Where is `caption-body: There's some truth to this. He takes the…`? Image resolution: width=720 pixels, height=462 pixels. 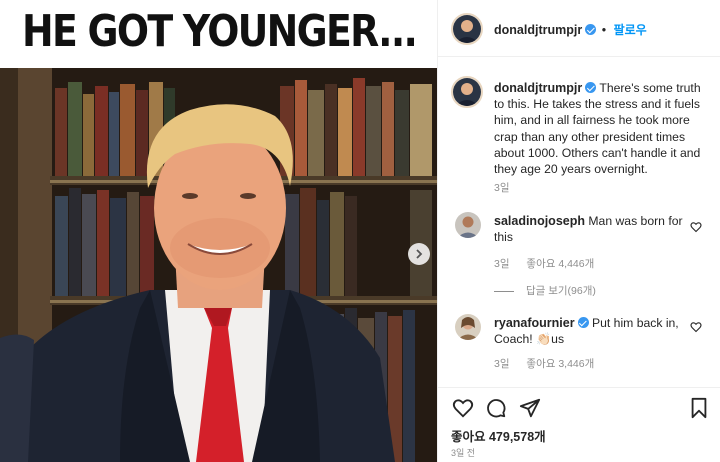 caption-body: There's some truth to this. He takes the… is located at coordinates (597, 129).